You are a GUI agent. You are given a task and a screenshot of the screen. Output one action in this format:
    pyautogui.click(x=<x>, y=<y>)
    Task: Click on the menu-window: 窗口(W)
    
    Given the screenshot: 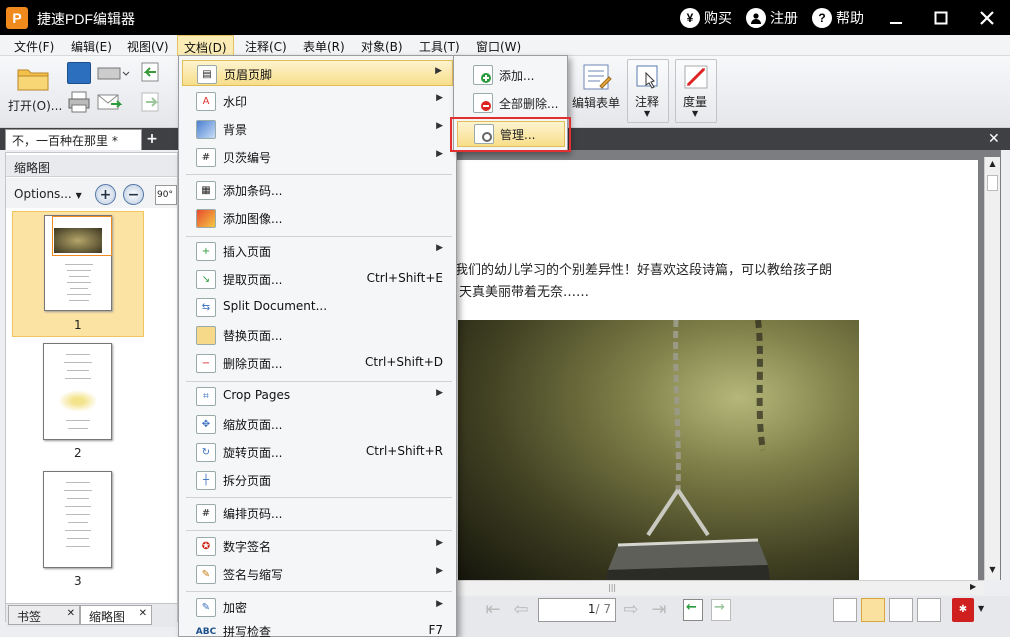 What is the action you would take?
    pyautogui.click(x=498, y=46)
    